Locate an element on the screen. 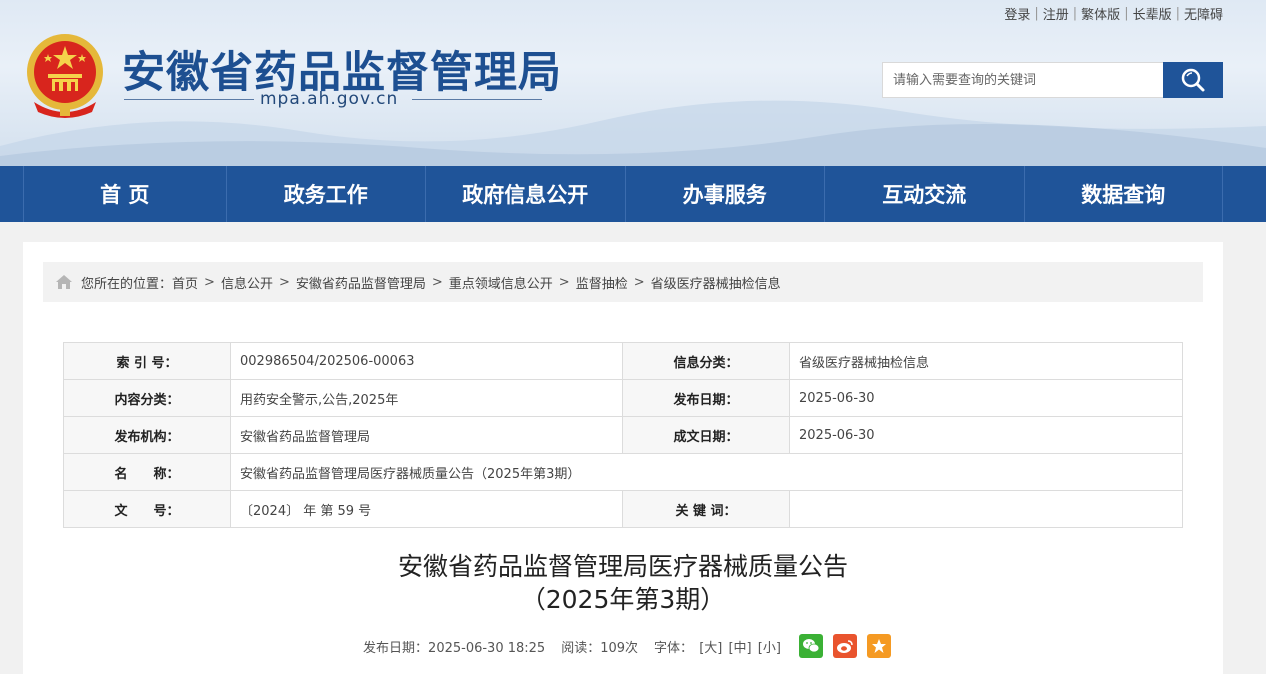  accessibility-link: 无障碍 is located at coordinates (1203, 13).